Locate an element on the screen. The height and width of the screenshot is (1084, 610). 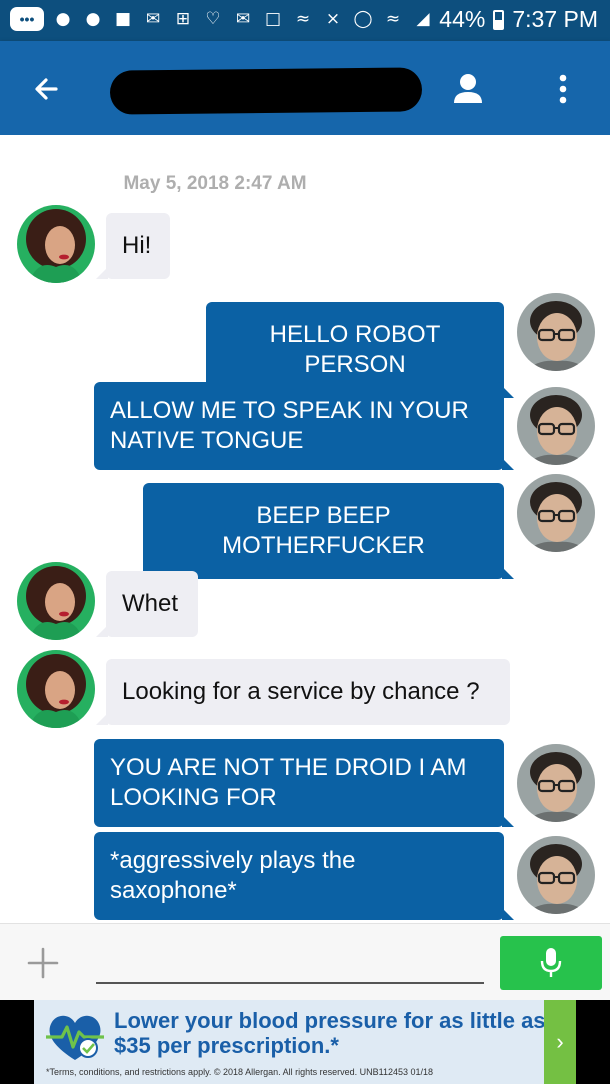
mute-icon: × is located at coordinates (333, 19).